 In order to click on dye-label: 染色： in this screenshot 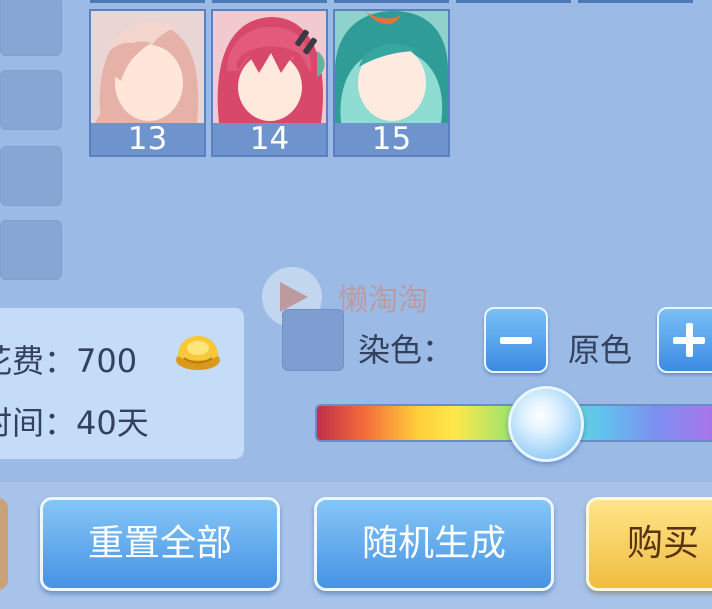, I will do `click(406, 350)`.